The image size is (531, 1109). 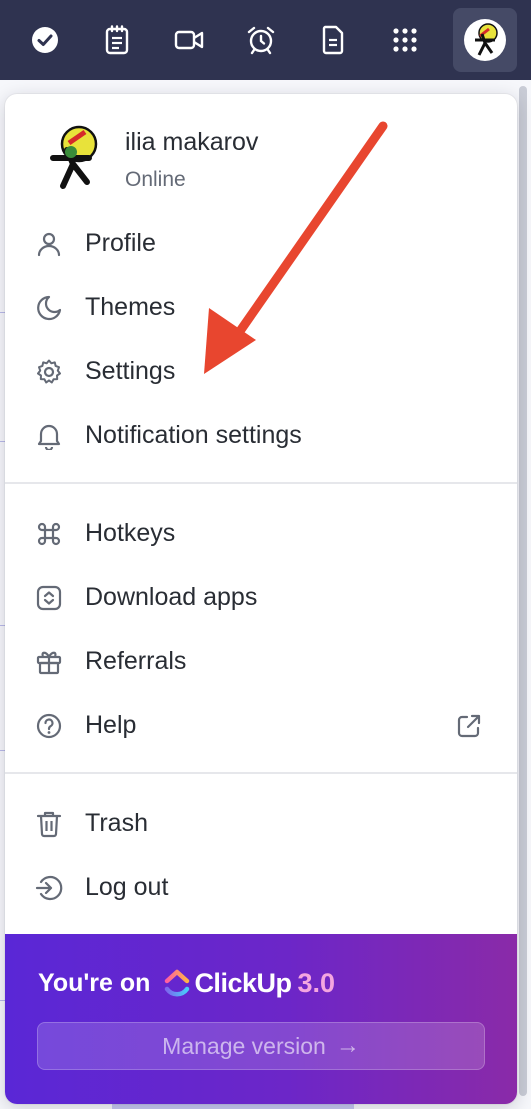 I want to click on trash-icon, so click(x=49, y=824).